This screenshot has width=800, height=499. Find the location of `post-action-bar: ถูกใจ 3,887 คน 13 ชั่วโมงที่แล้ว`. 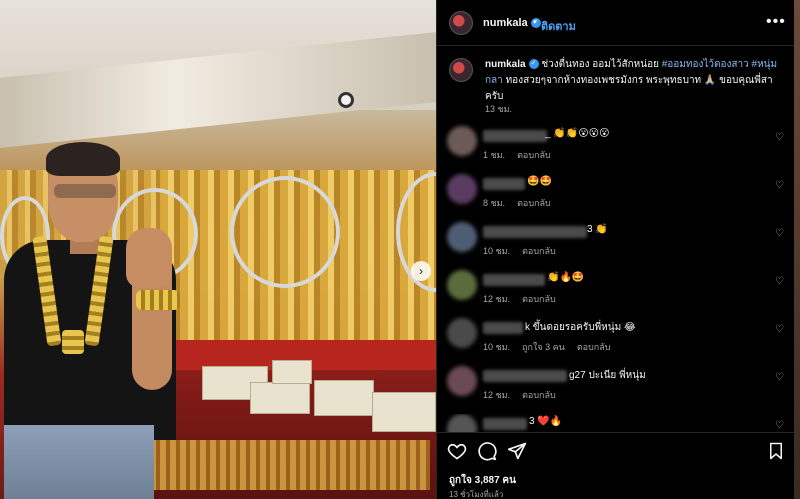

post-action-bar: ถูกใจ 3,887 คน 13 ชั่วโมงที่แล้ว is located at coordinates (616, 465).